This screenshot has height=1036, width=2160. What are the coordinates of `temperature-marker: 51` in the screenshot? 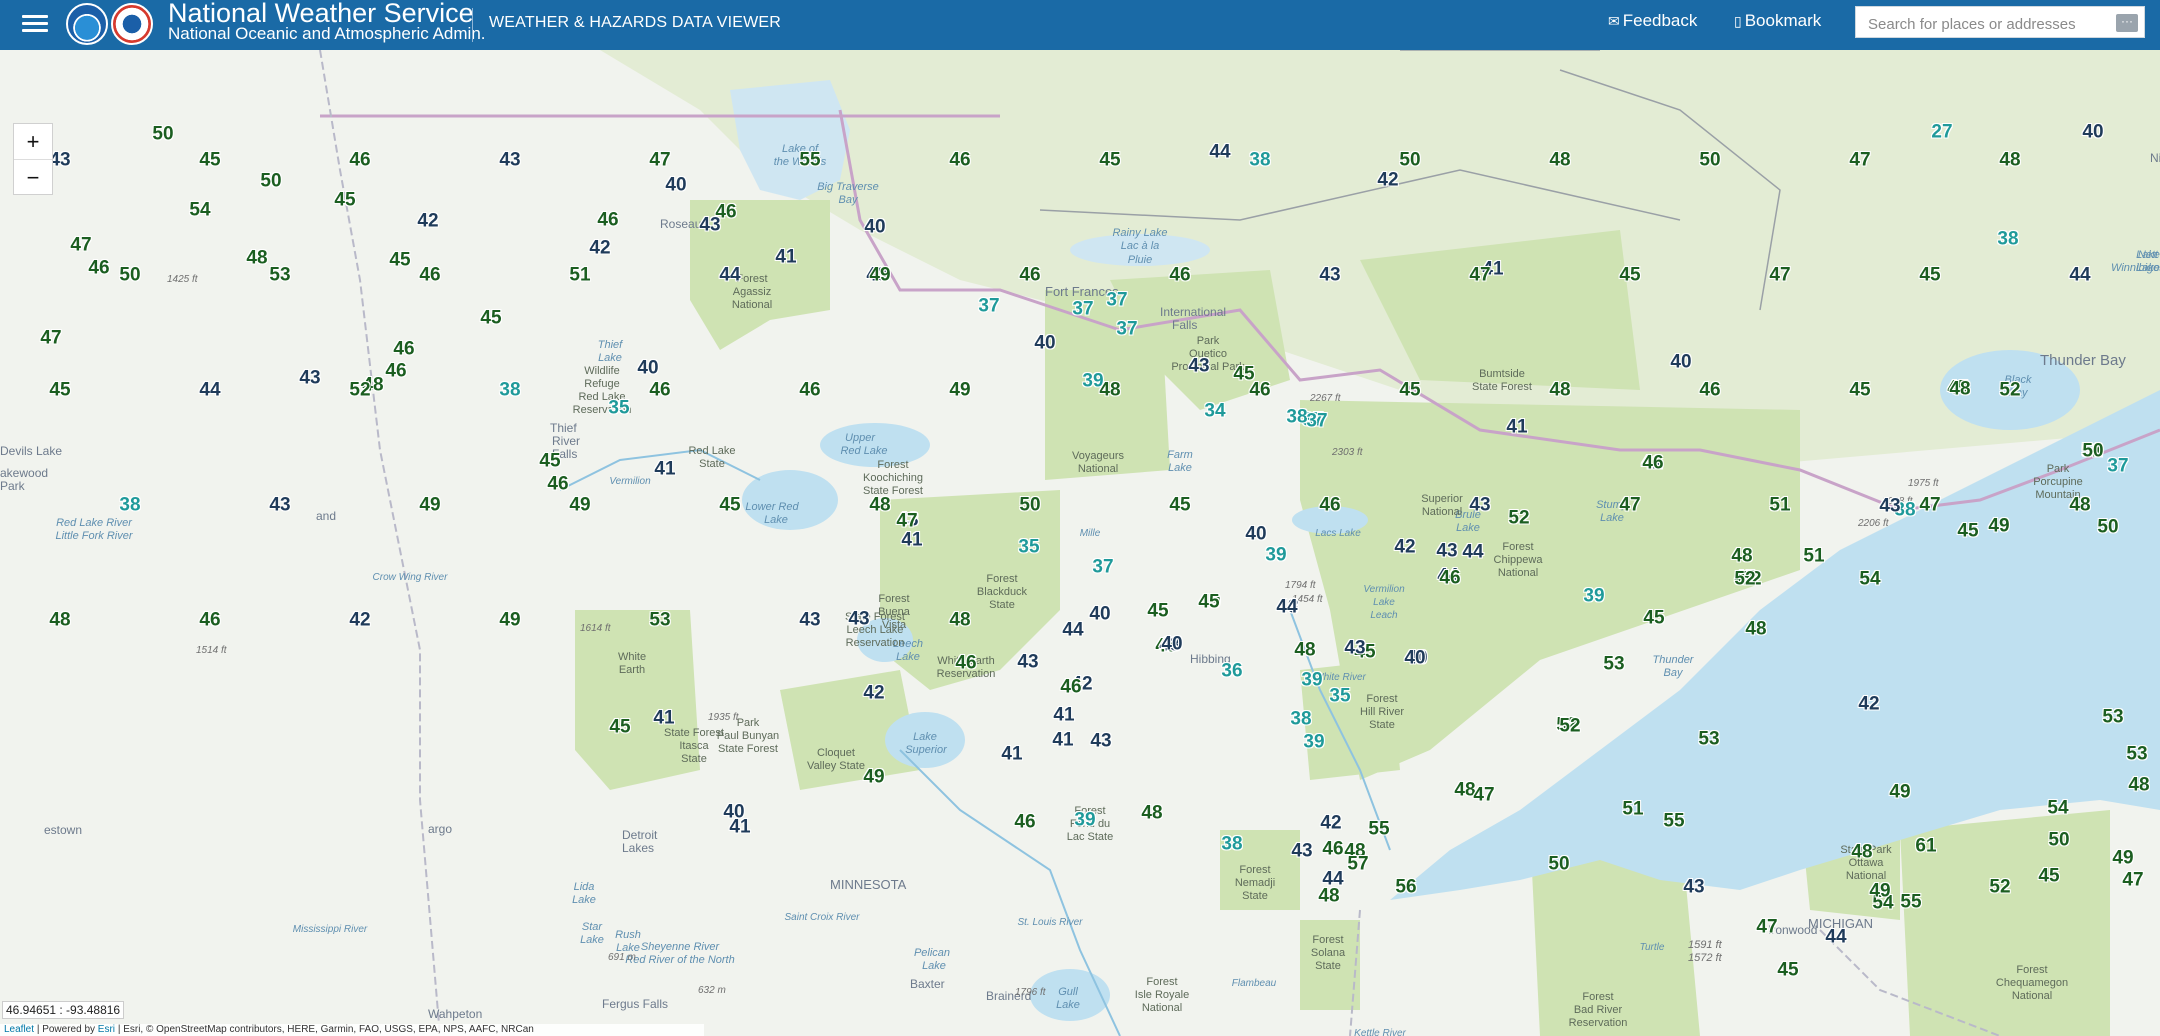 It's located at (579, 275).